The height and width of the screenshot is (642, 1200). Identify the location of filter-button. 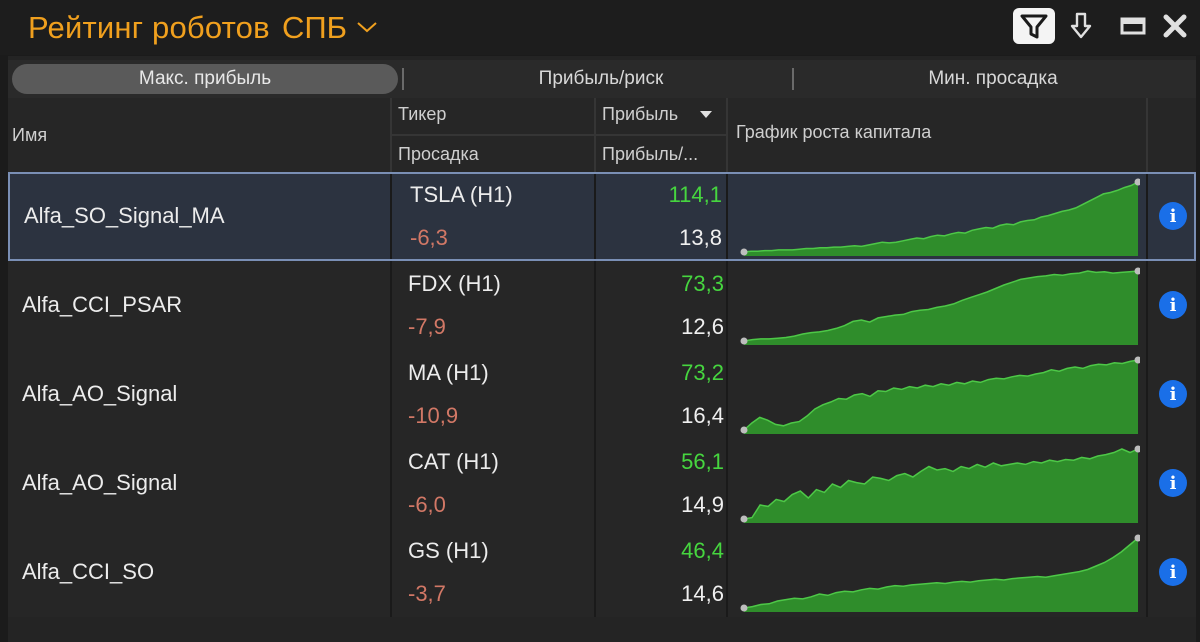
(1034, 26).